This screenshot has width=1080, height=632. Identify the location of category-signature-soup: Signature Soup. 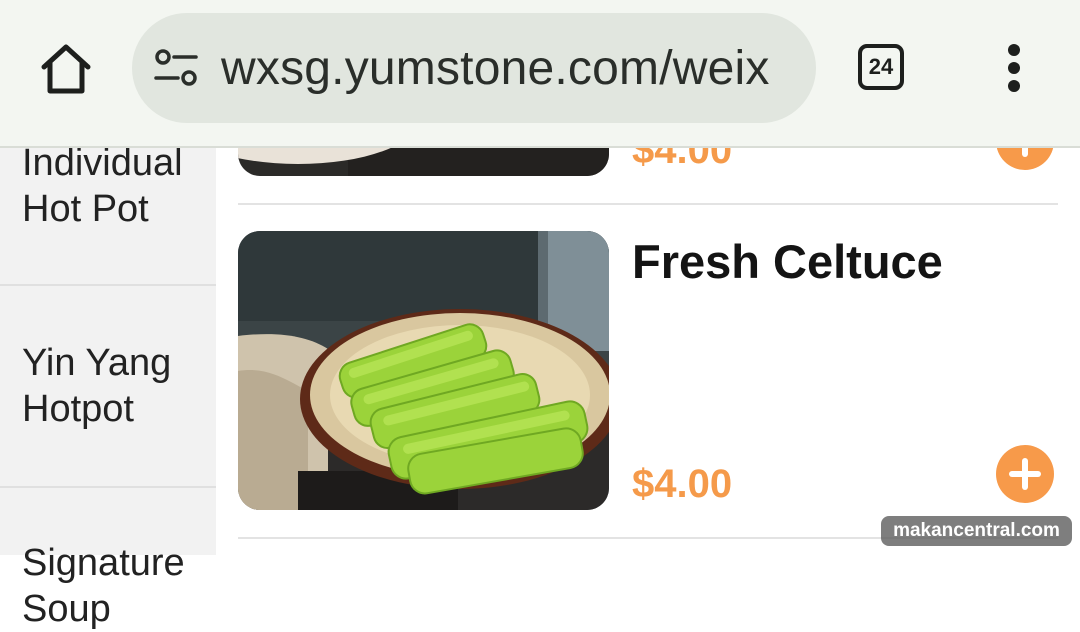
(108, 586).